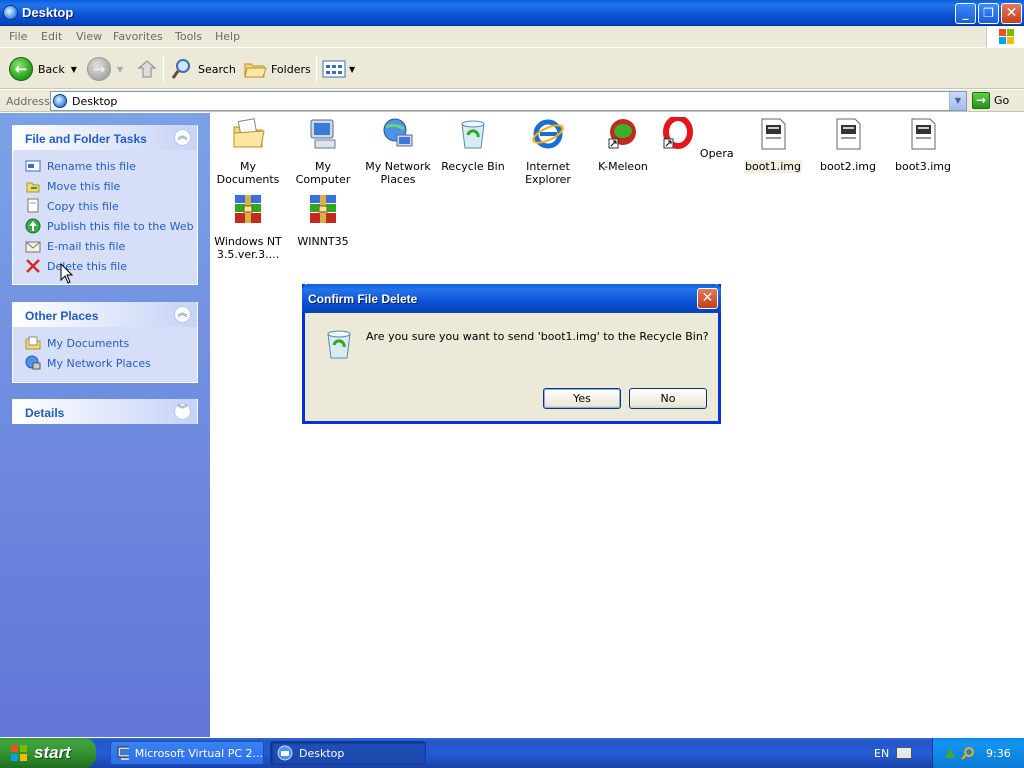  I want to click on desktop-item-network-places: My Network Places, so click(398, 151).